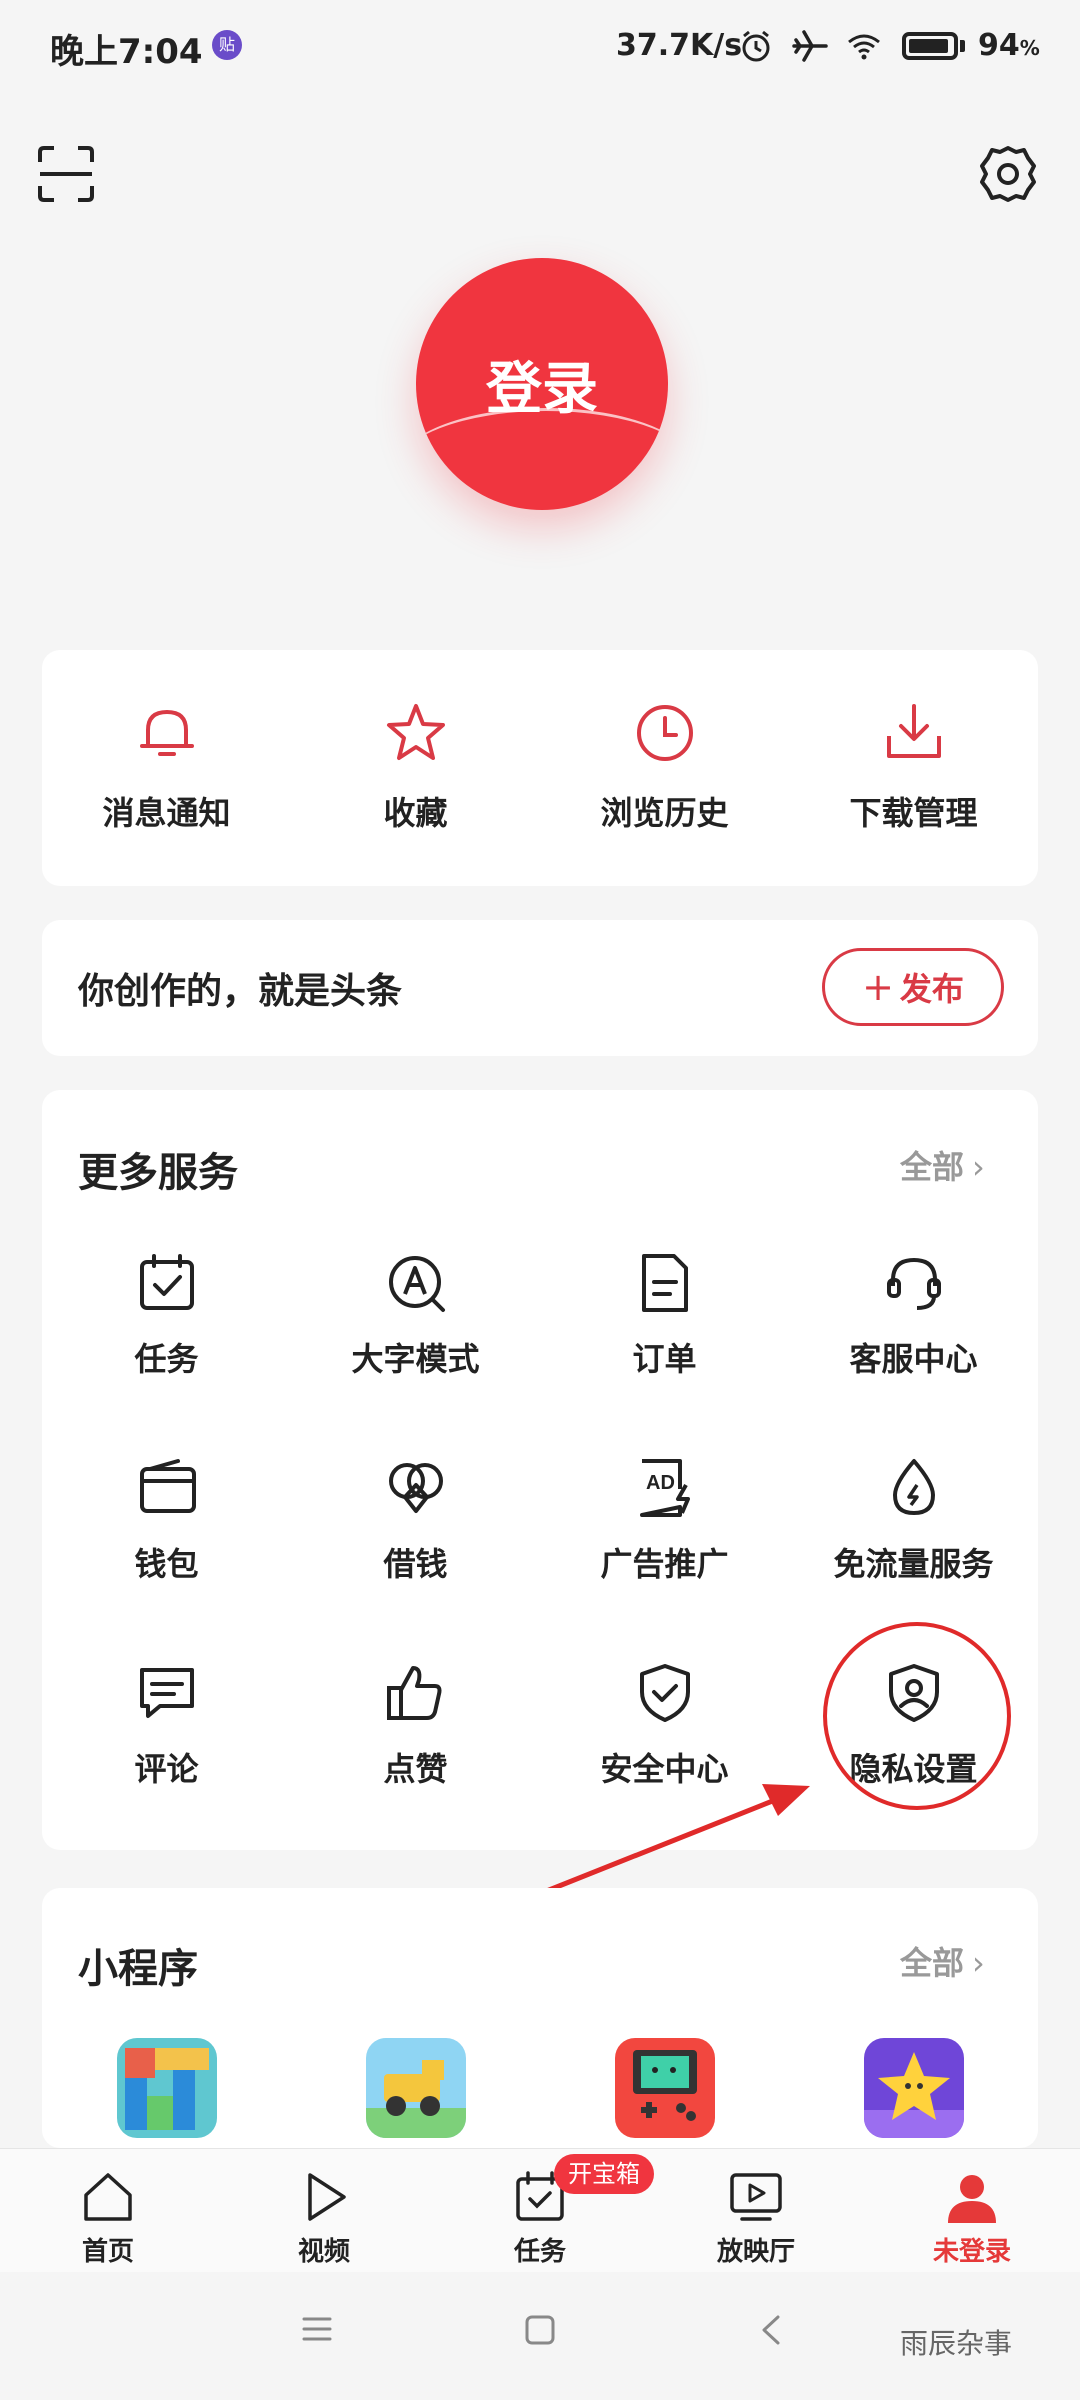 The width and height of the screenshot is (1080, 2400). I want to click on large-font-icon, so click(417, 1284).